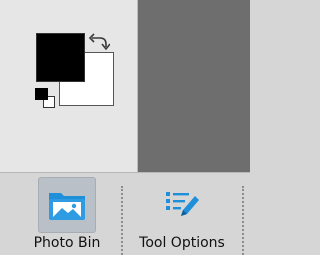 The width and height of the screenshot is (320, 255). I want to click on photo-bin-icon-box, so click(67, 205).